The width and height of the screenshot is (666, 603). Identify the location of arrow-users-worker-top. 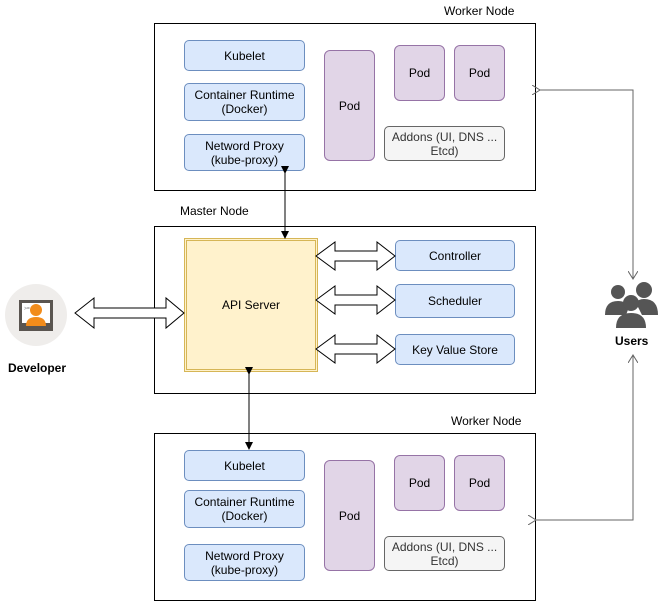
(586, 184).